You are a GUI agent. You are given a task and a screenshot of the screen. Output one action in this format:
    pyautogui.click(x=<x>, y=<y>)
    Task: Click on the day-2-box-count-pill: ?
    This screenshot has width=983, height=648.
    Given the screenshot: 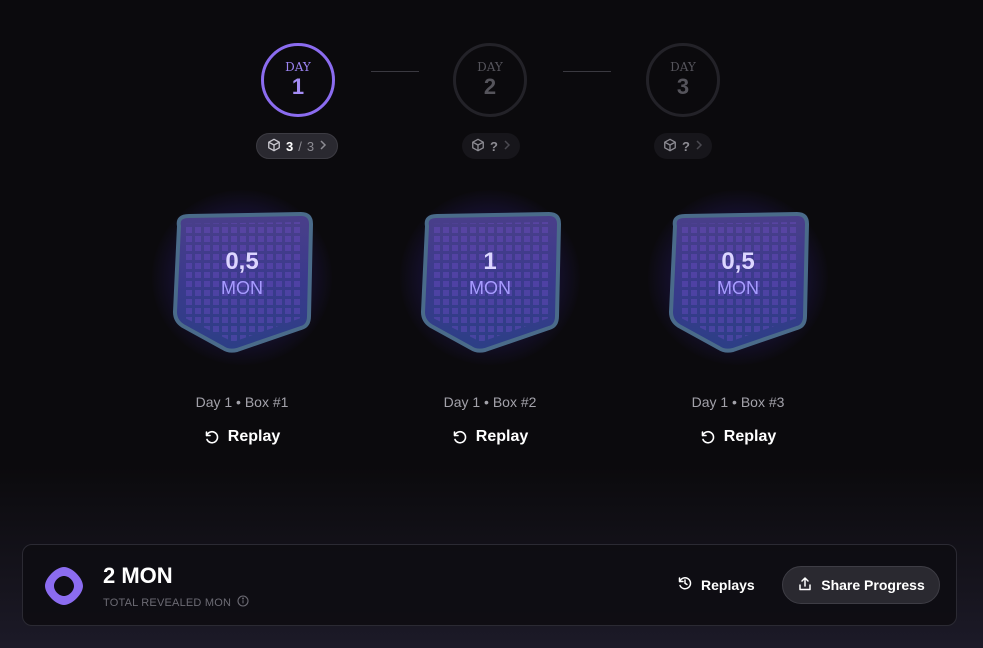 What is the action you would take?
    pyautogui.click(x=491, y=146)
    